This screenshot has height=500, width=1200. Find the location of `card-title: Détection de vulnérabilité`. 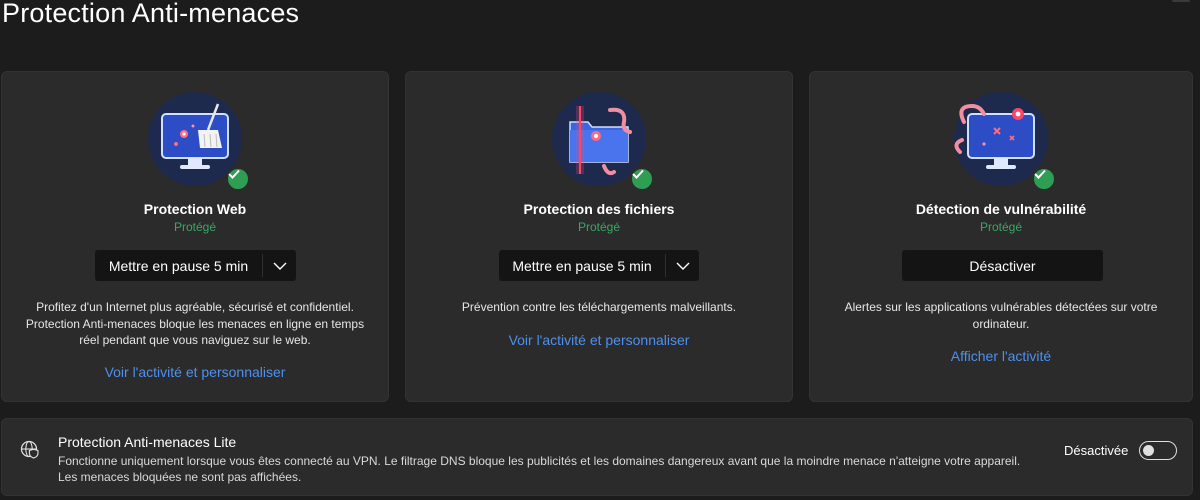

card-title: Détection de vulnérabilité is located at coordinates (1001, 209).